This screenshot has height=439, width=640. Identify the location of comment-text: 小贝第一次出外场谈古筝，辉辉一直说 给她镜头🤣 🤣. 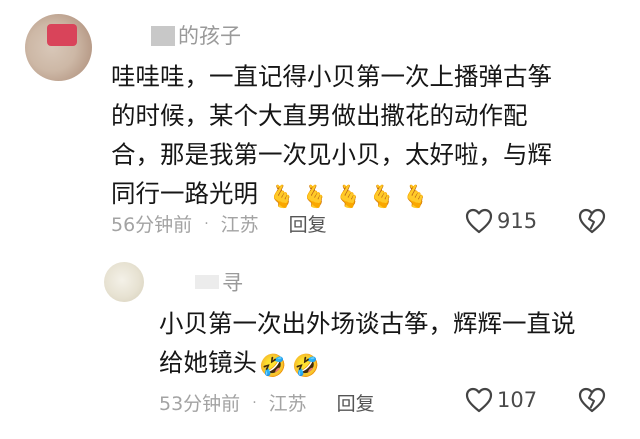
(394, 345).